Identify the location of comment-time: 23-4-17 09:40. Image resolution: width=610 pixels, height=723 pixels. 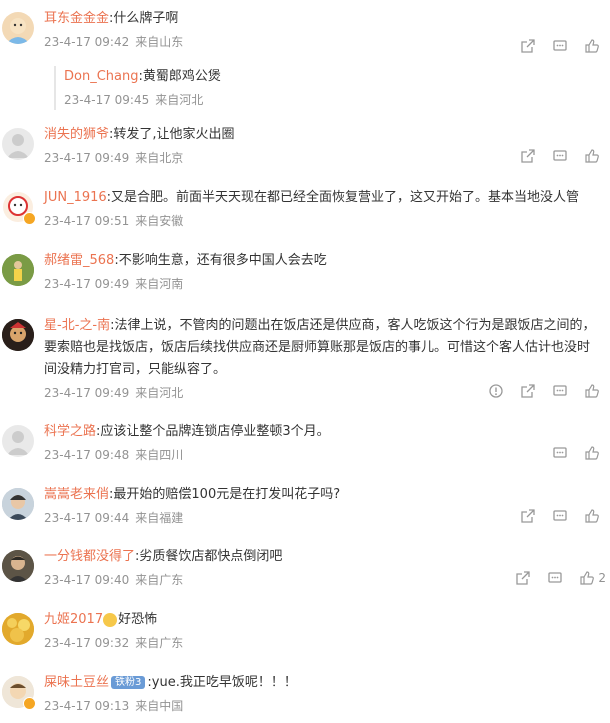
(87, 580).